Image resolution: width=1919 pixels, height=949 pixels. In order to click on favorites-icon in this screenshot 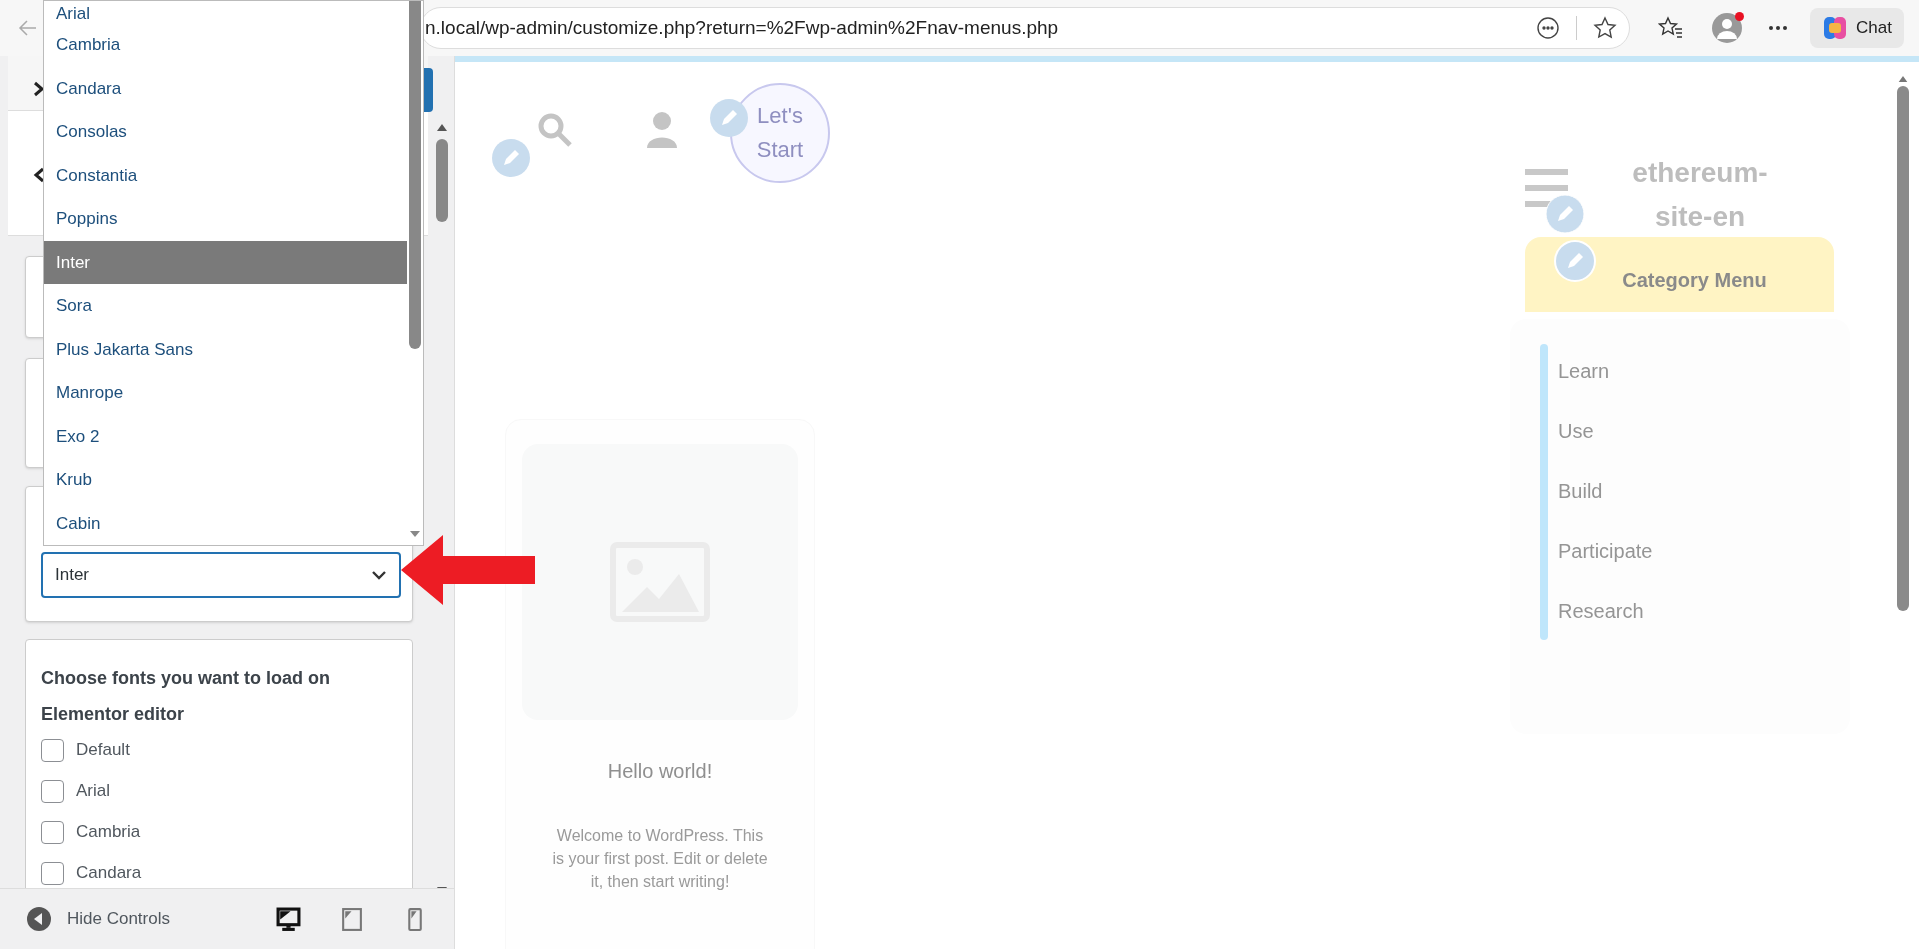, I will do `click(1671, 28)`.